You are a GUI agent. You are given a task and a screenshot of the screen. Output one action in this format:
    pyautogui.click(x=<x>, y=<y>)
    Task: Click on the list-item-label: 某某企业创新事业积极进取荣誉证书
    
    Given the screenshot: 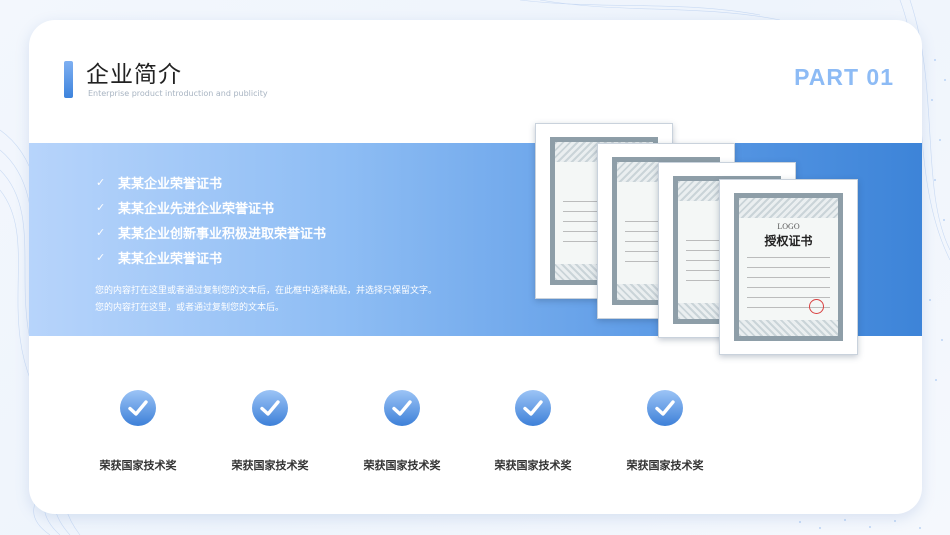 What is the action you would take?
    pyautogui.click(x=222, y=234)
    